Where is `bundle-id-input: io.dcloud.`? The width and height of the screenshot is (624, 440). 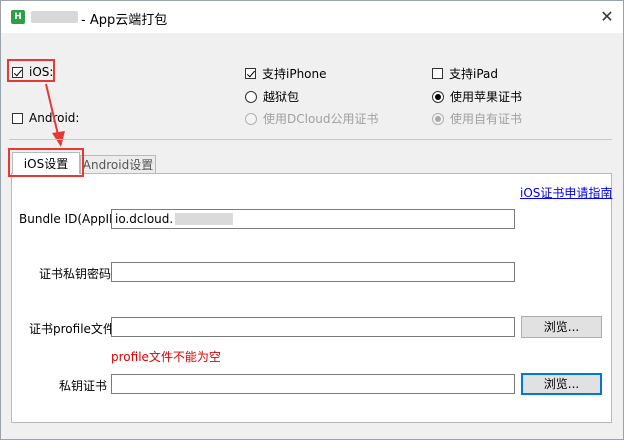 bundle-id-input: io.dcloud. is located at coordinates (313, 219).